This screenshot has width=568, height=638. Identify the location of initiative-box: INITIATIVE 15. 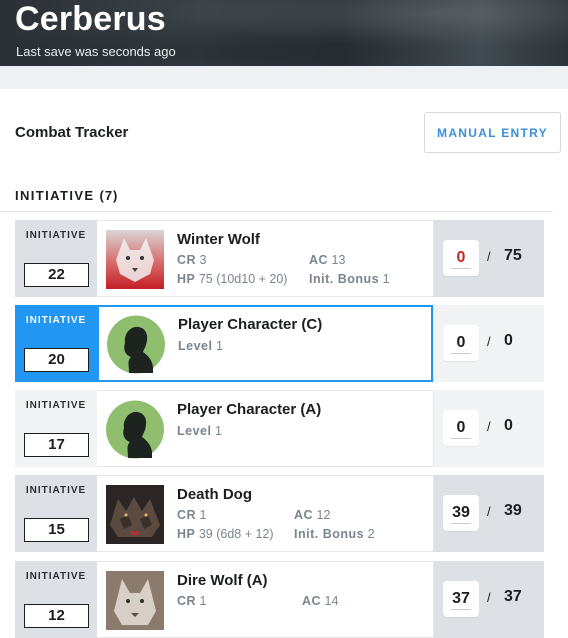
(56, 513).